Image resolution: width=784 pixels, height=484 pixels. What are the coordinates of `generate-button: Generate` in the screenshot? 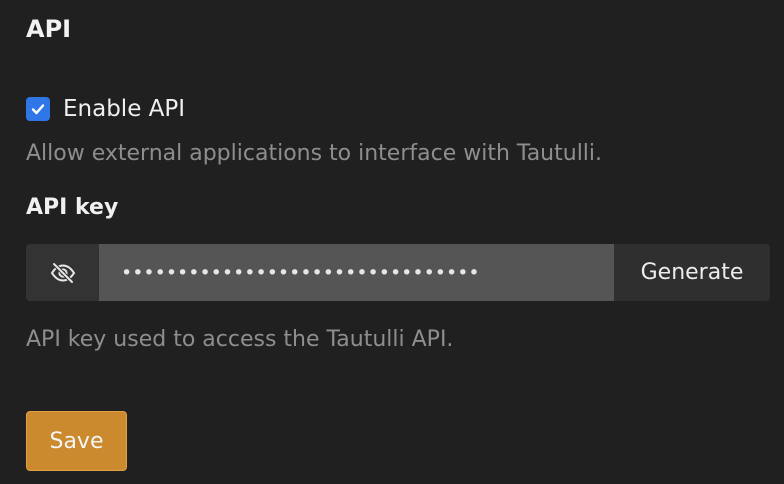 It's located at (692, 272).